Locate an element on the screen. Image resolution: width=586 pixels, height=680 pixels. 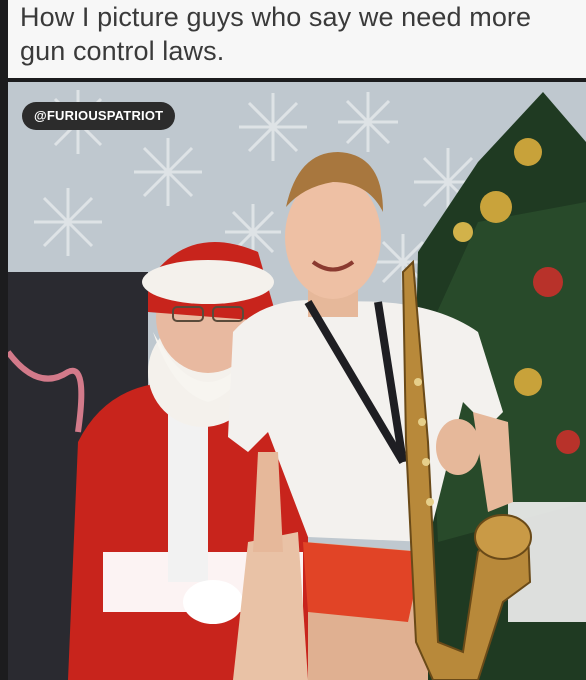
watermark-handle: @FURIOUSPATRIOT is located at coordinates (99, 116).